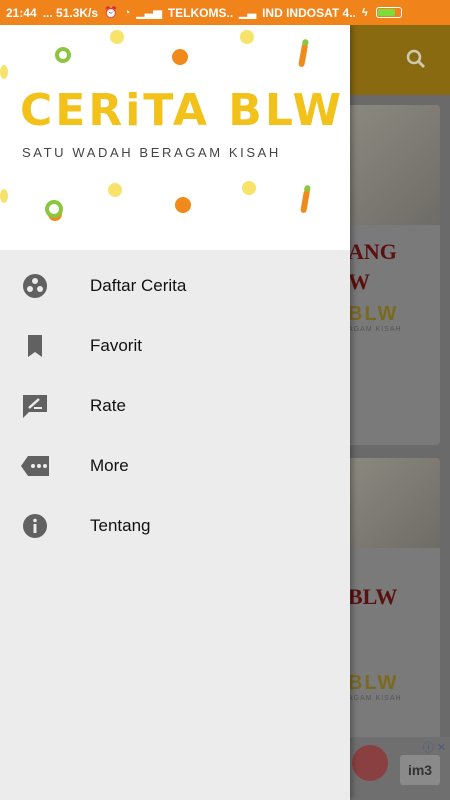 The image size is (450, 800). What do you see at coordinates (108, 405) in the screenshot?
I see `menu-item-label: Rate` at bounding box center [108, 405].